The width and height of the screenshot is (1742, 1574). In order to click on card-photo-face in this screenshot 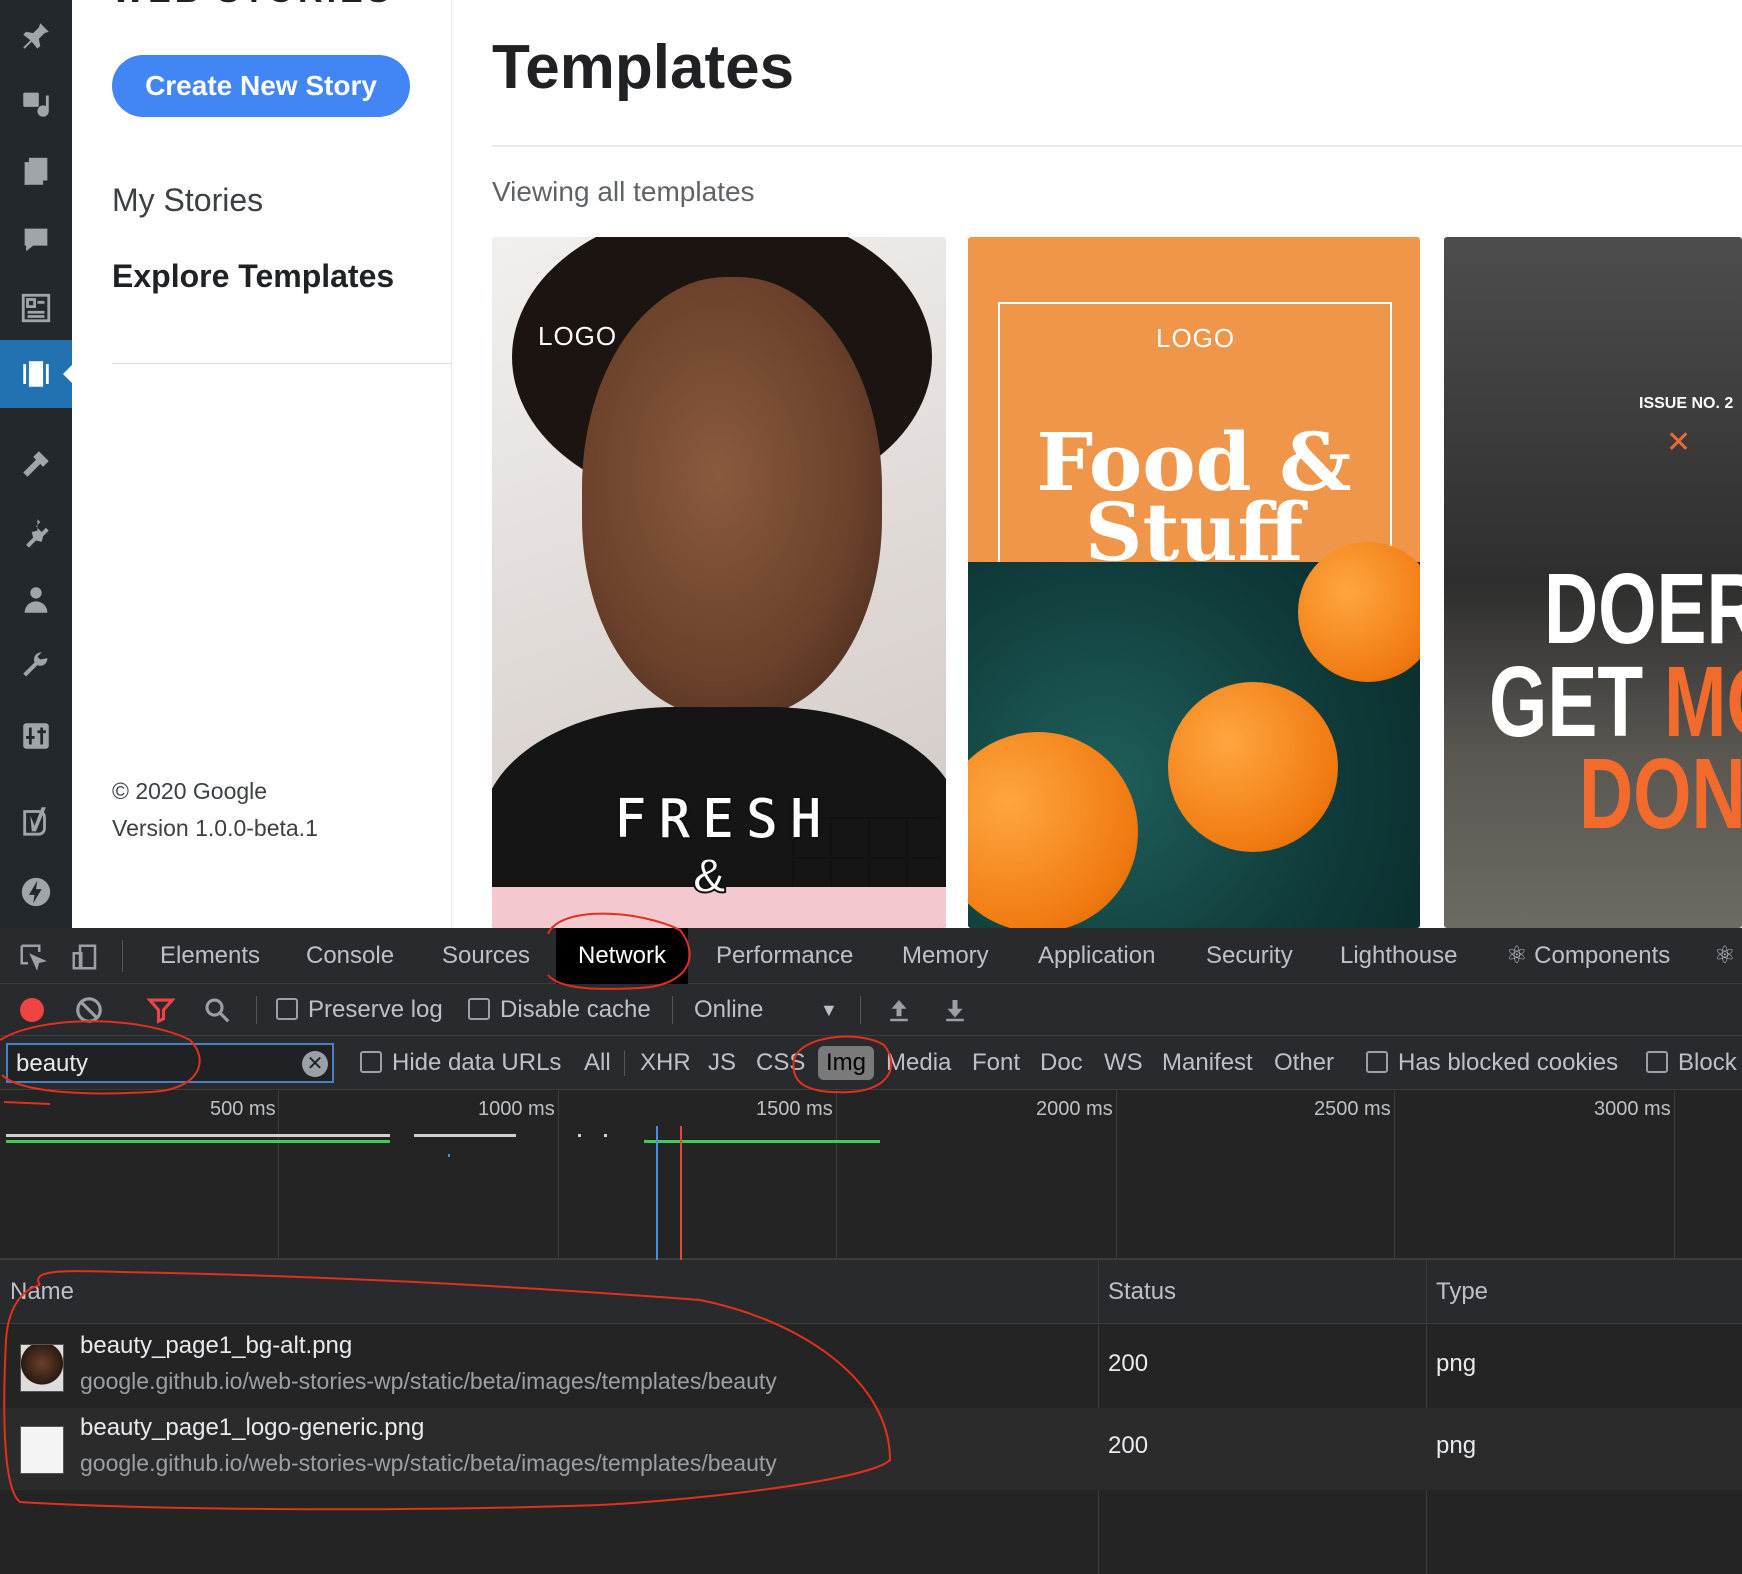, I will do `click(732, 497)`.